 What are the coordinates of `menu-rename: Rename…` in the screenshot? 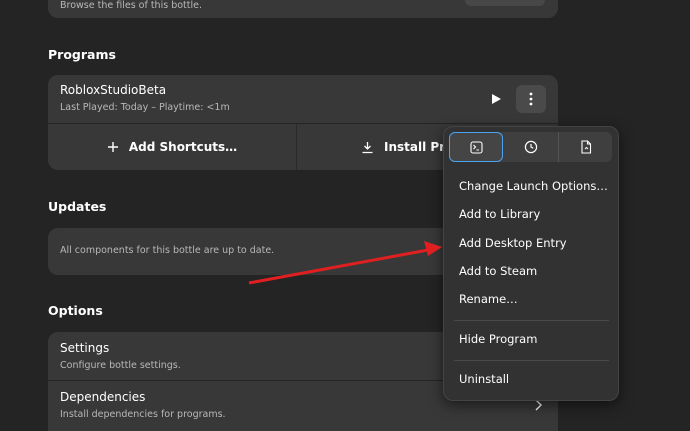 It's located at (488, 299).